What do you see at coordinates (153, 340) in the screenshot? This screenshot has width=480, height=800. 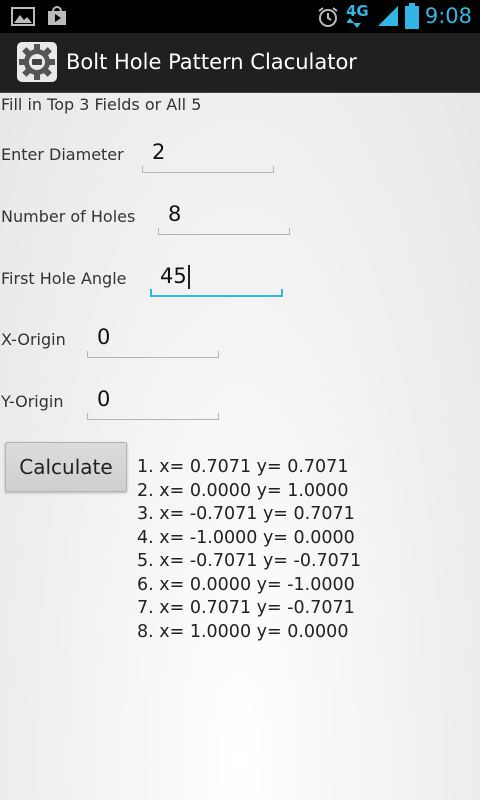 I see `x-origin-input: 0` at bounding box center [153, 340].